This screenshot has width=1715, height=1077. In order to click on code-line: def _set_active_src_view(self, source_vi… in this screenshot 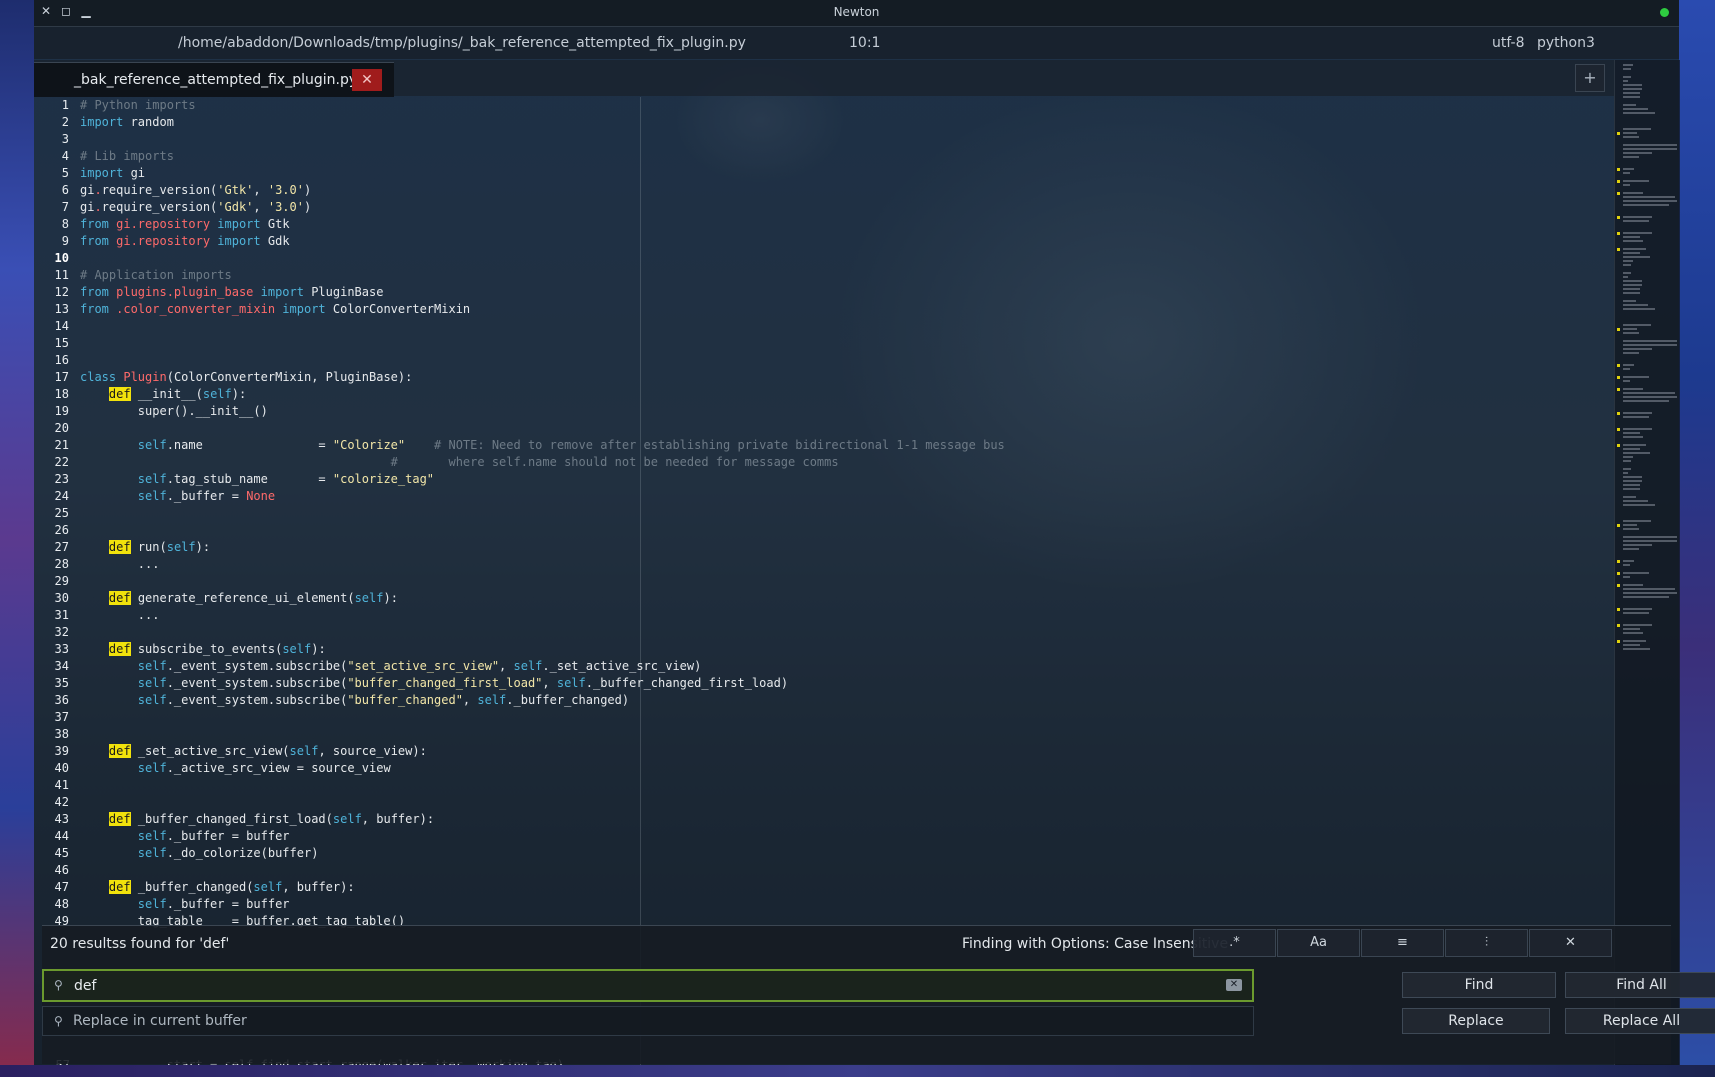, I will do `click(847, 751)`.